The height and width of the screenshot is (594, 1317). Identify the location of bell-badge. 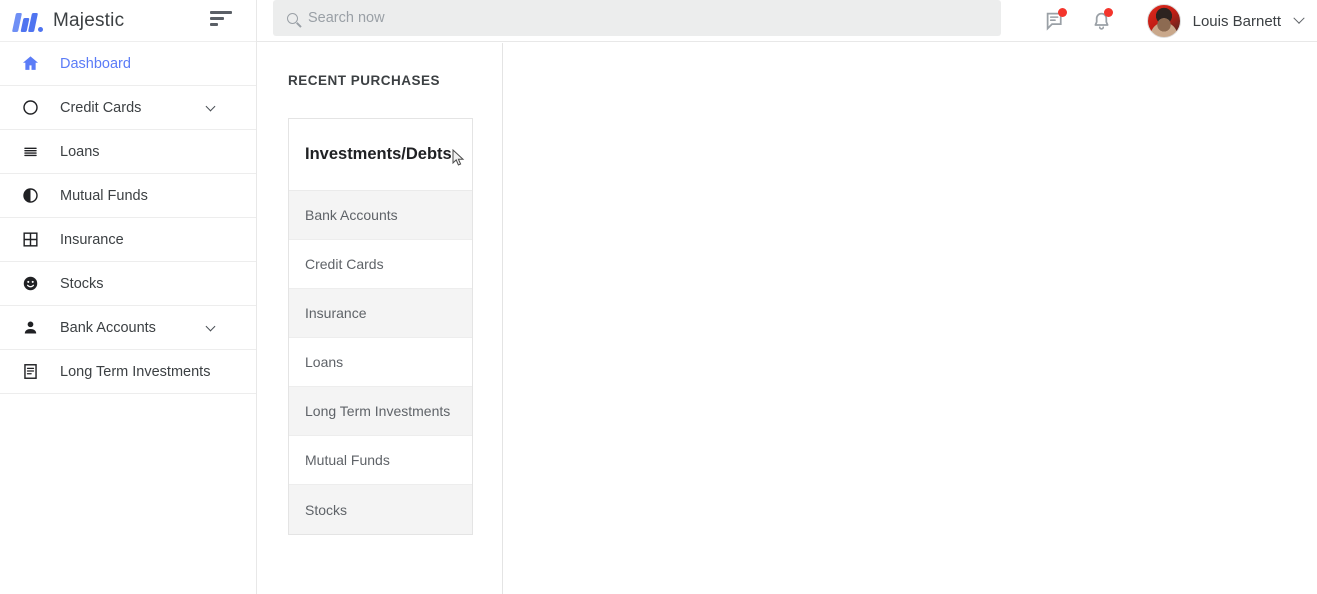
(1108, 12).